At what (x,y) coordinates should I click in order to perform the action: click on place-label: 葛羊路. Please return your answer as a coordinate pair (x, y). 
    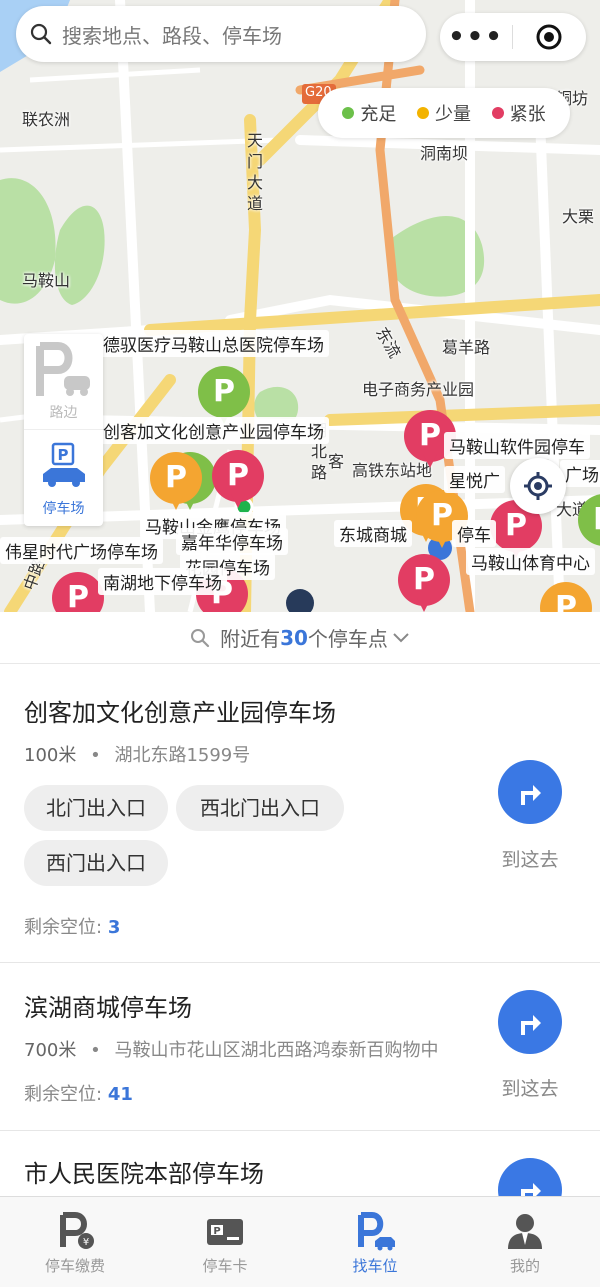
    Looking at the image, I should click on (466, 347).